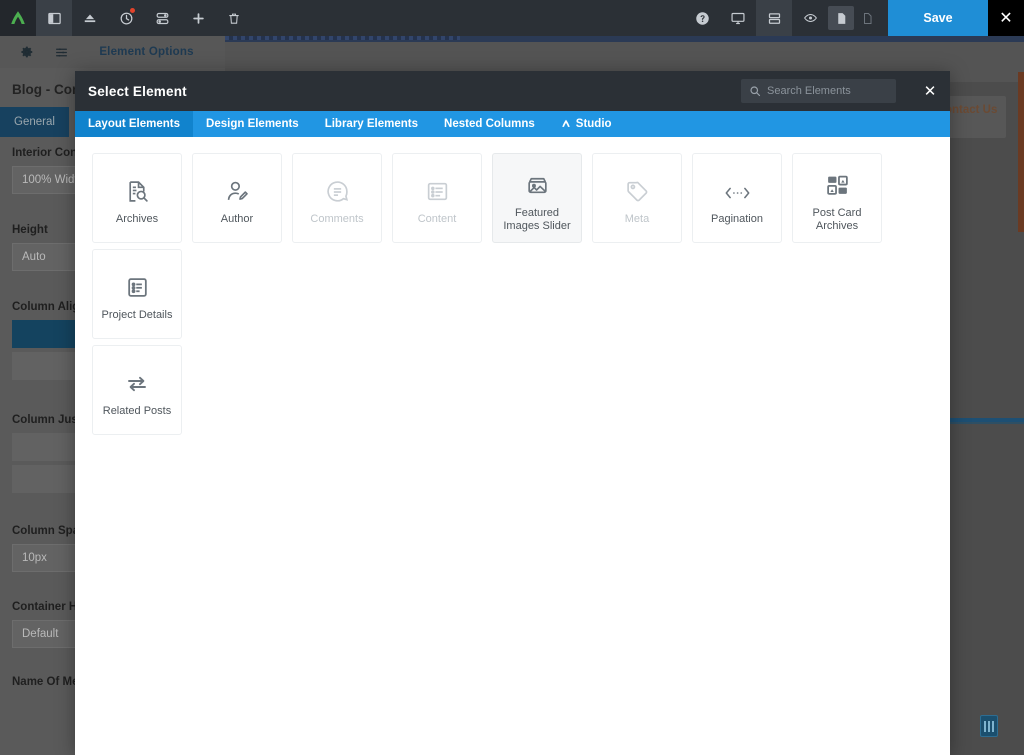 The height and width of the screenshot is (755, 1024). I want to click on element-card-author: Author, so click(237, 198).